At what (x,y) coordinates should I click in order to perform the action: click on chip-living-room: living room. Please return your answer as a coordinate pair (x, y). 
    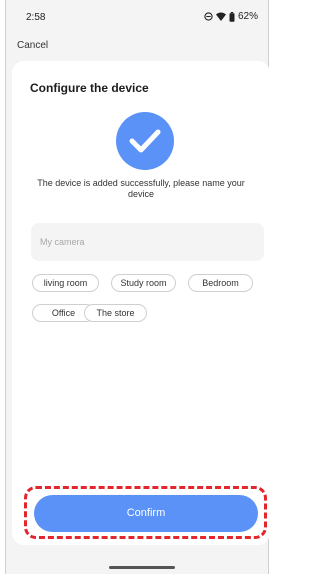
    Looking at the image, I should click on (65, 283).